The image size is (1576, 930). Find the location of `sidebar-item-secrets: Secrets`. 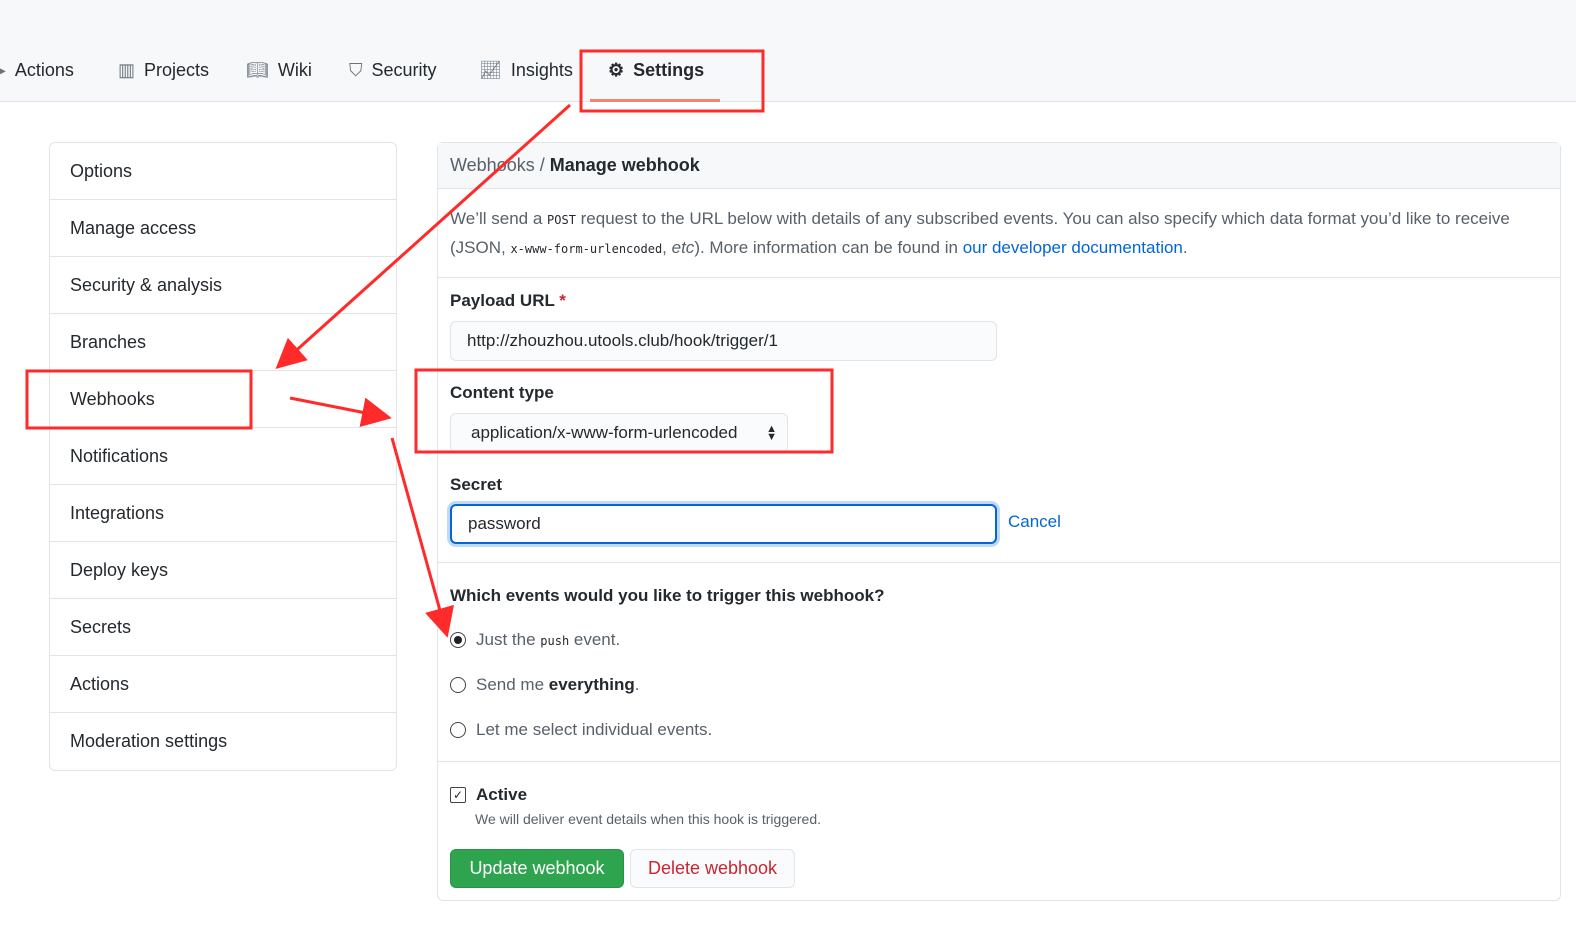

sidebar-item-secrets: Secrets is located at coordinates (223, 627).